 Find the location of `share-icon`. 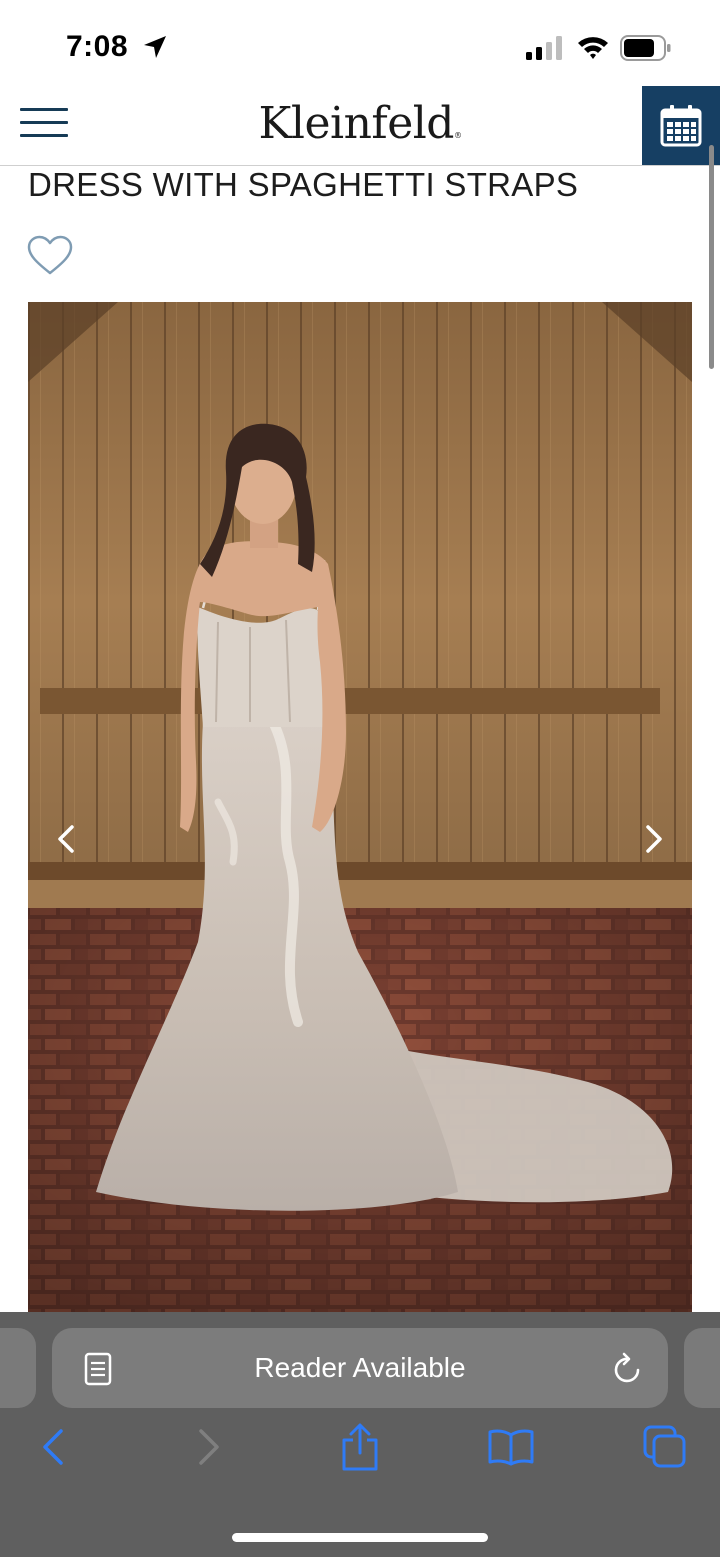

share-icon is located at coordinates (360, 1447).